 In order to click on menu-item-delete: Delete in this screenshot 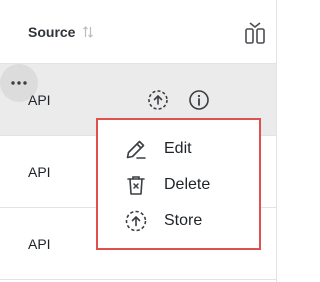, I will do `click(178, 185)`.